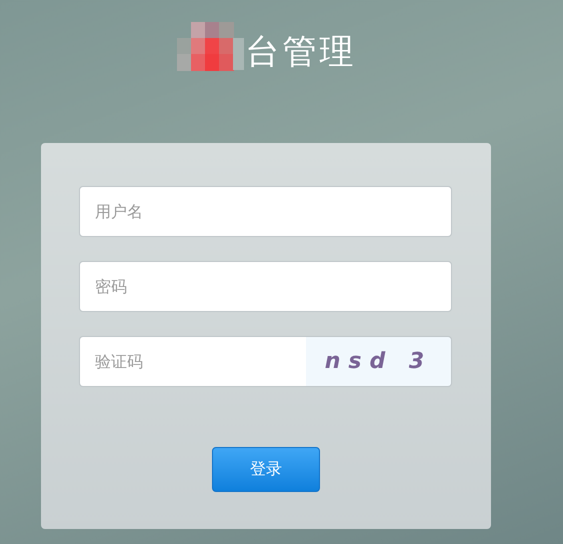 The image size is (563, 544). What do you see at coordinates (301, 52) in the screenshot?
I see `page-title: 台管理` at bounding box center [301, 52].